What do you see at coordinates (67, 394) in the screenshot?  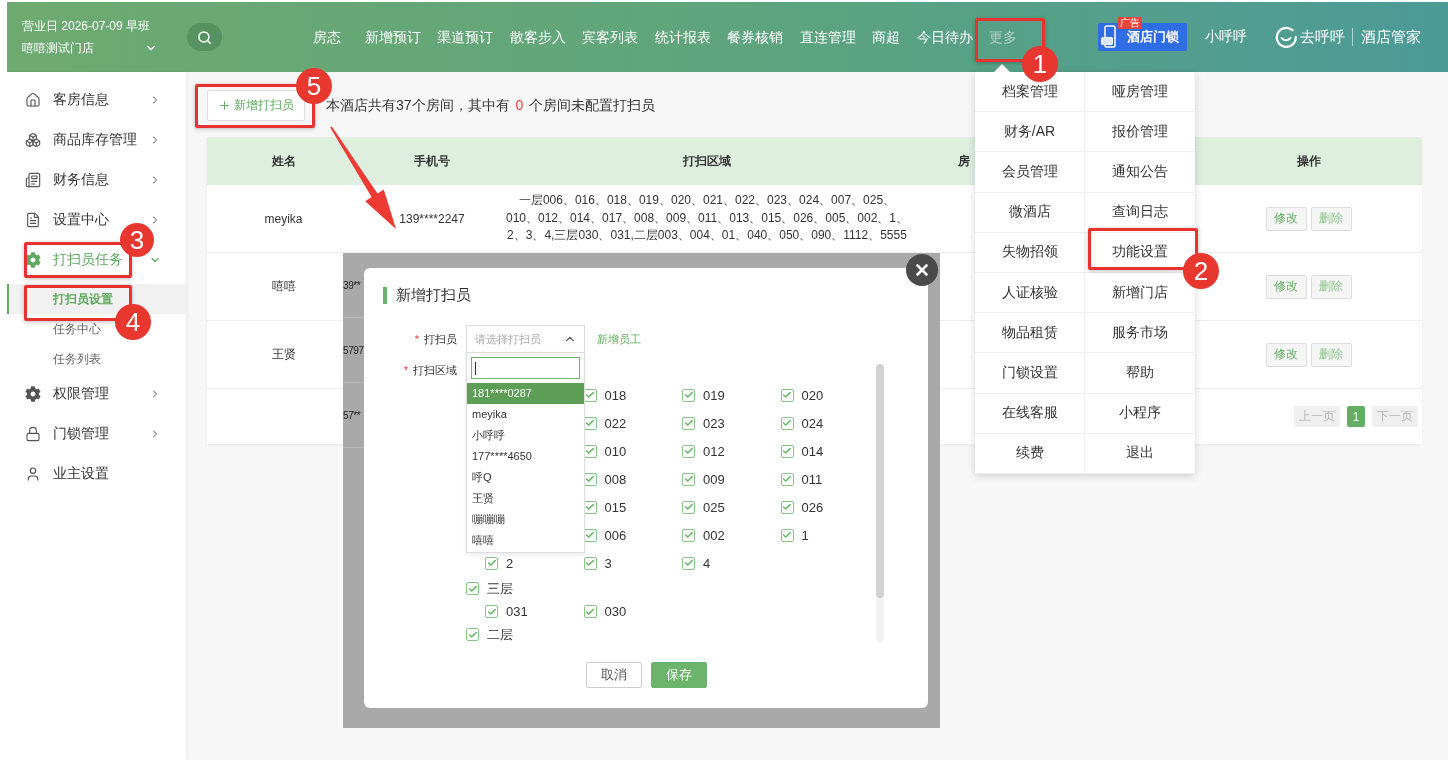 I see `sidebar-item: 权限管理` at bounding box center [67, 394].